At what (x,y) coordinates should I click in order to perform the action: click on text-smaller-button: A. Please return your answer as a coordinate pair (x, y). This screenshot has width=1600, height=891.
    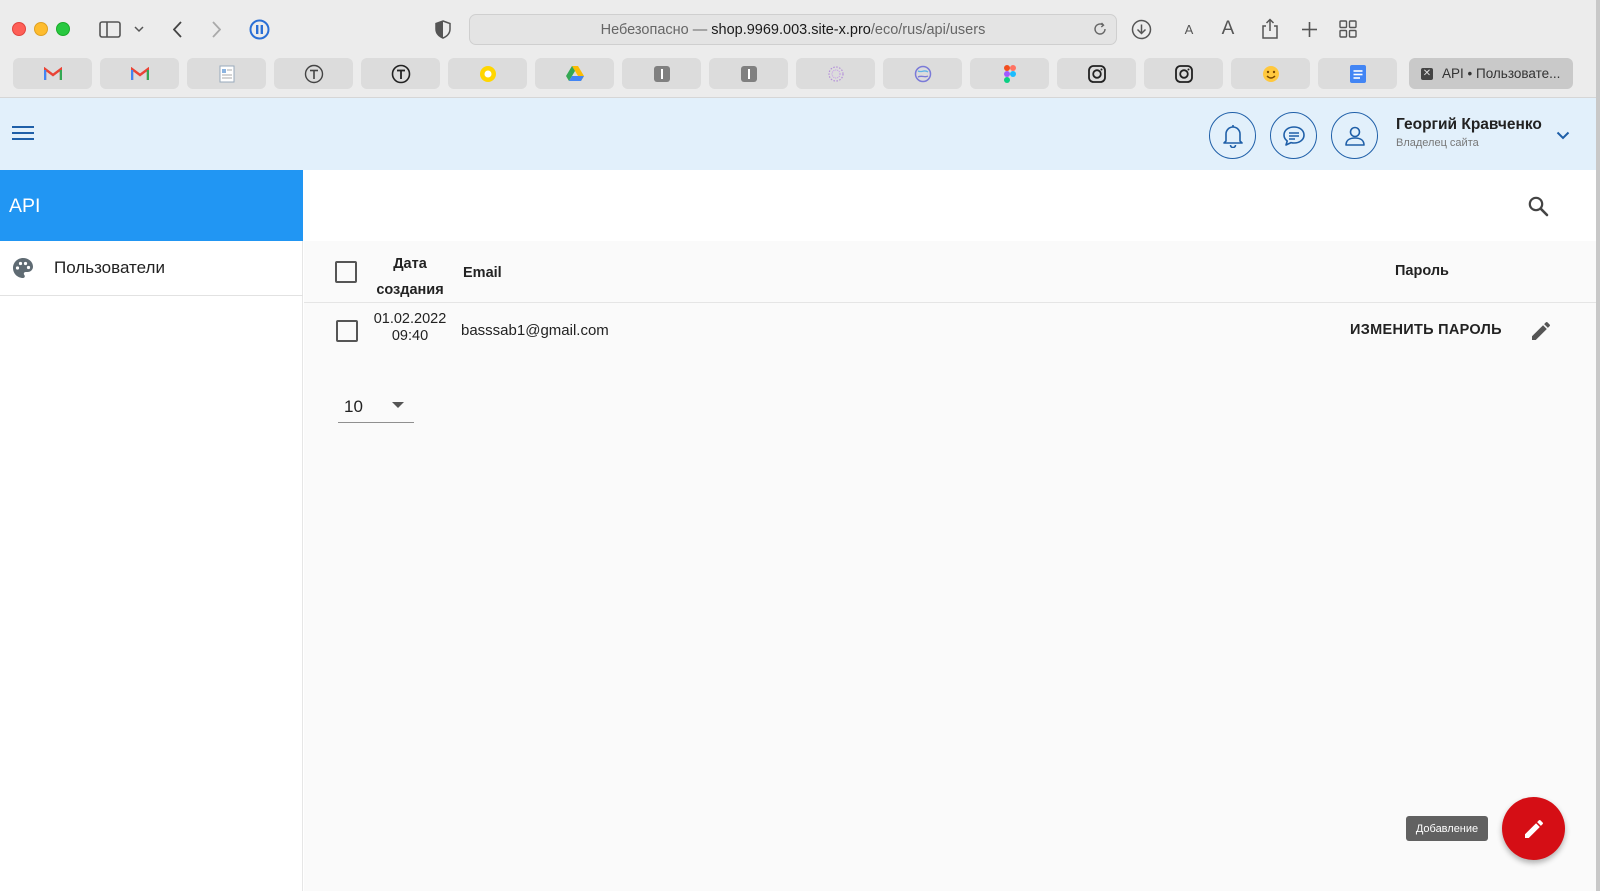
    Looking at the image, I should click on (1189, 29).